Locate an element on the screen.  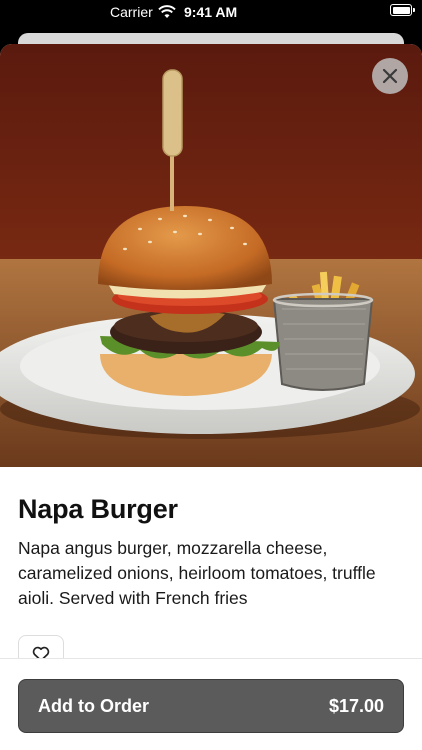
order-price: $17.00 is located at coordinates (356, 706).